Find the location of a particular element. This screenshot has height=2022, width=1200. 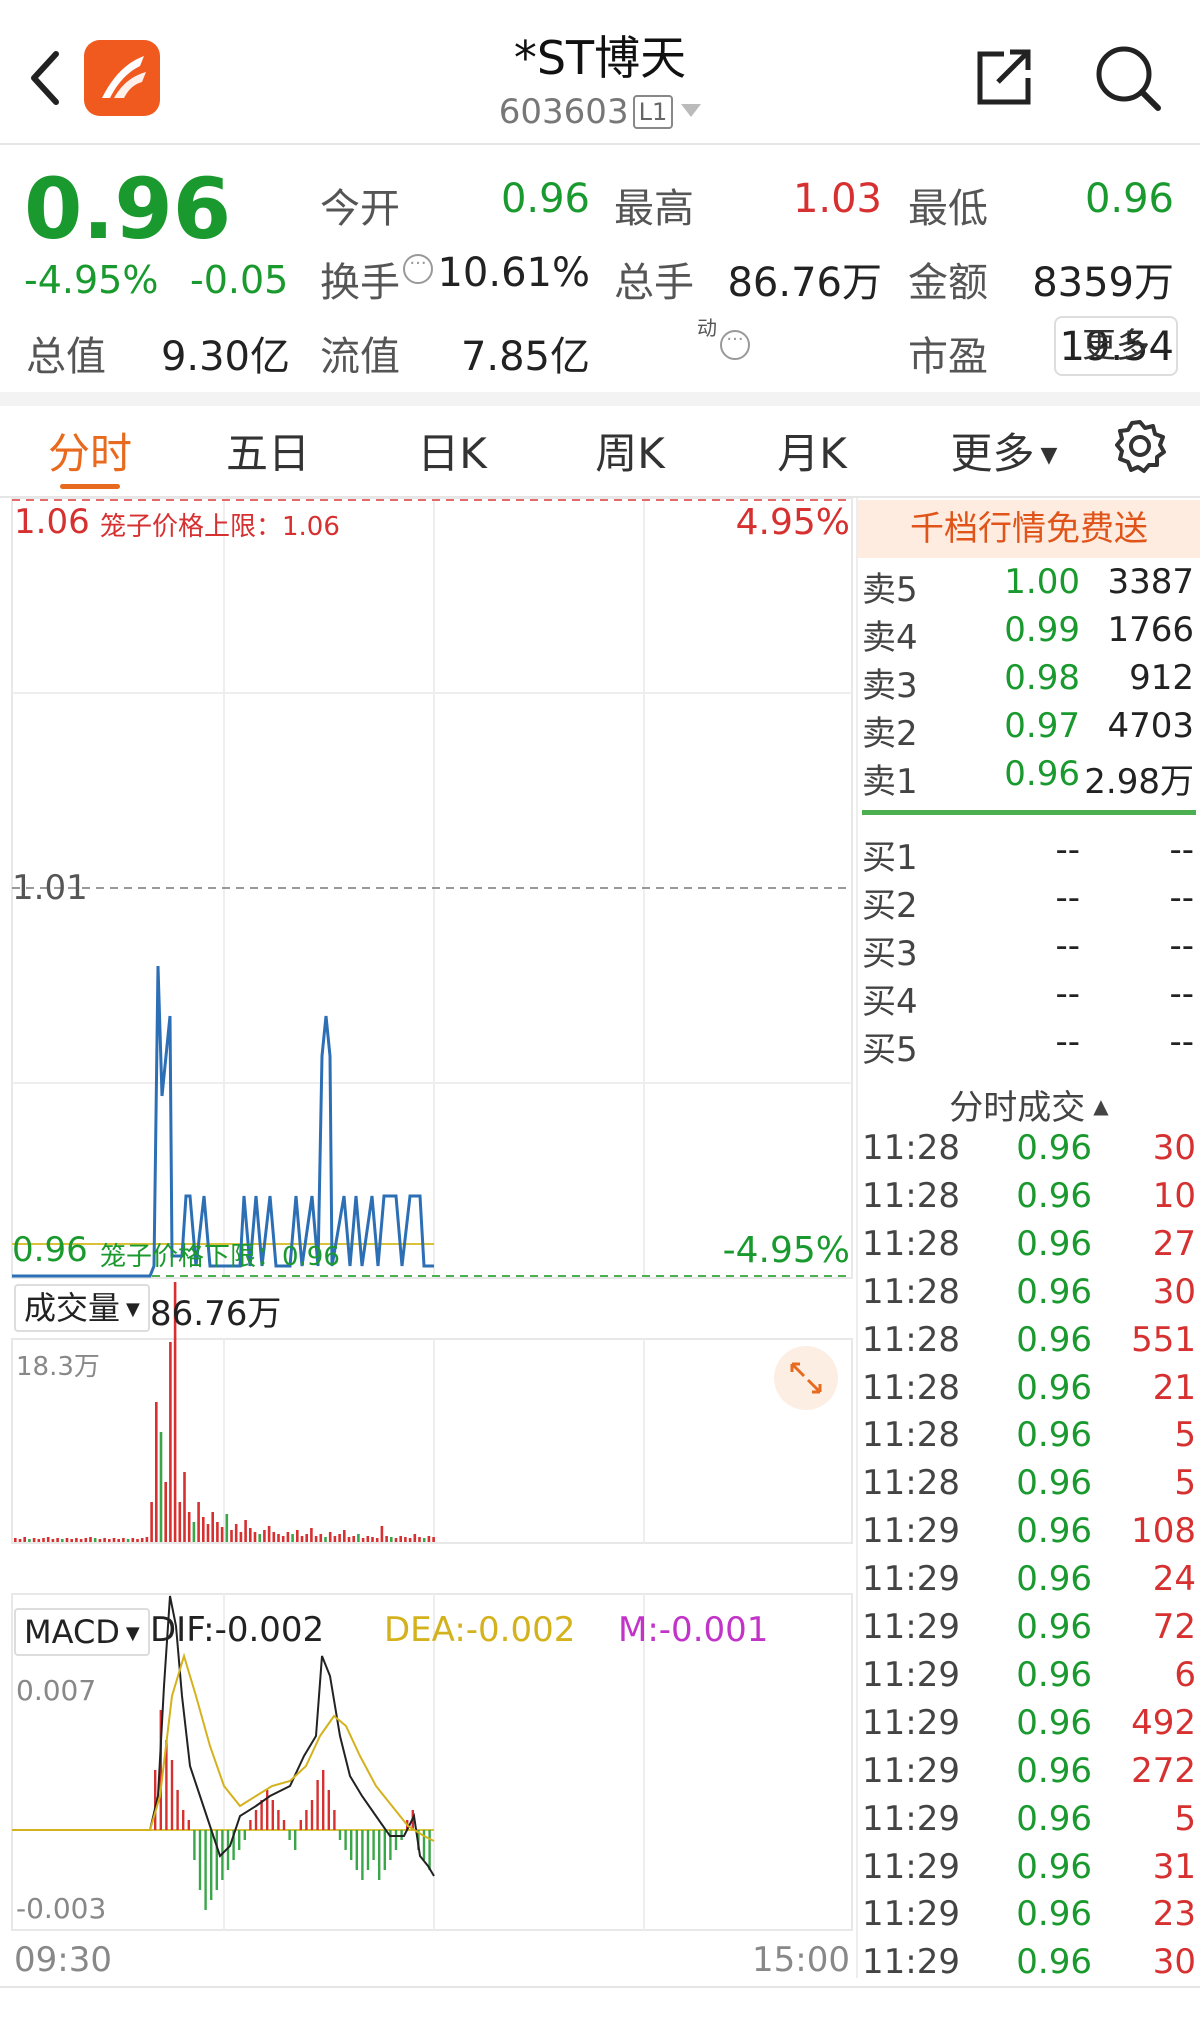

ask-row: 卖2 0.97 4703 is located at coordinates (1029, 730).